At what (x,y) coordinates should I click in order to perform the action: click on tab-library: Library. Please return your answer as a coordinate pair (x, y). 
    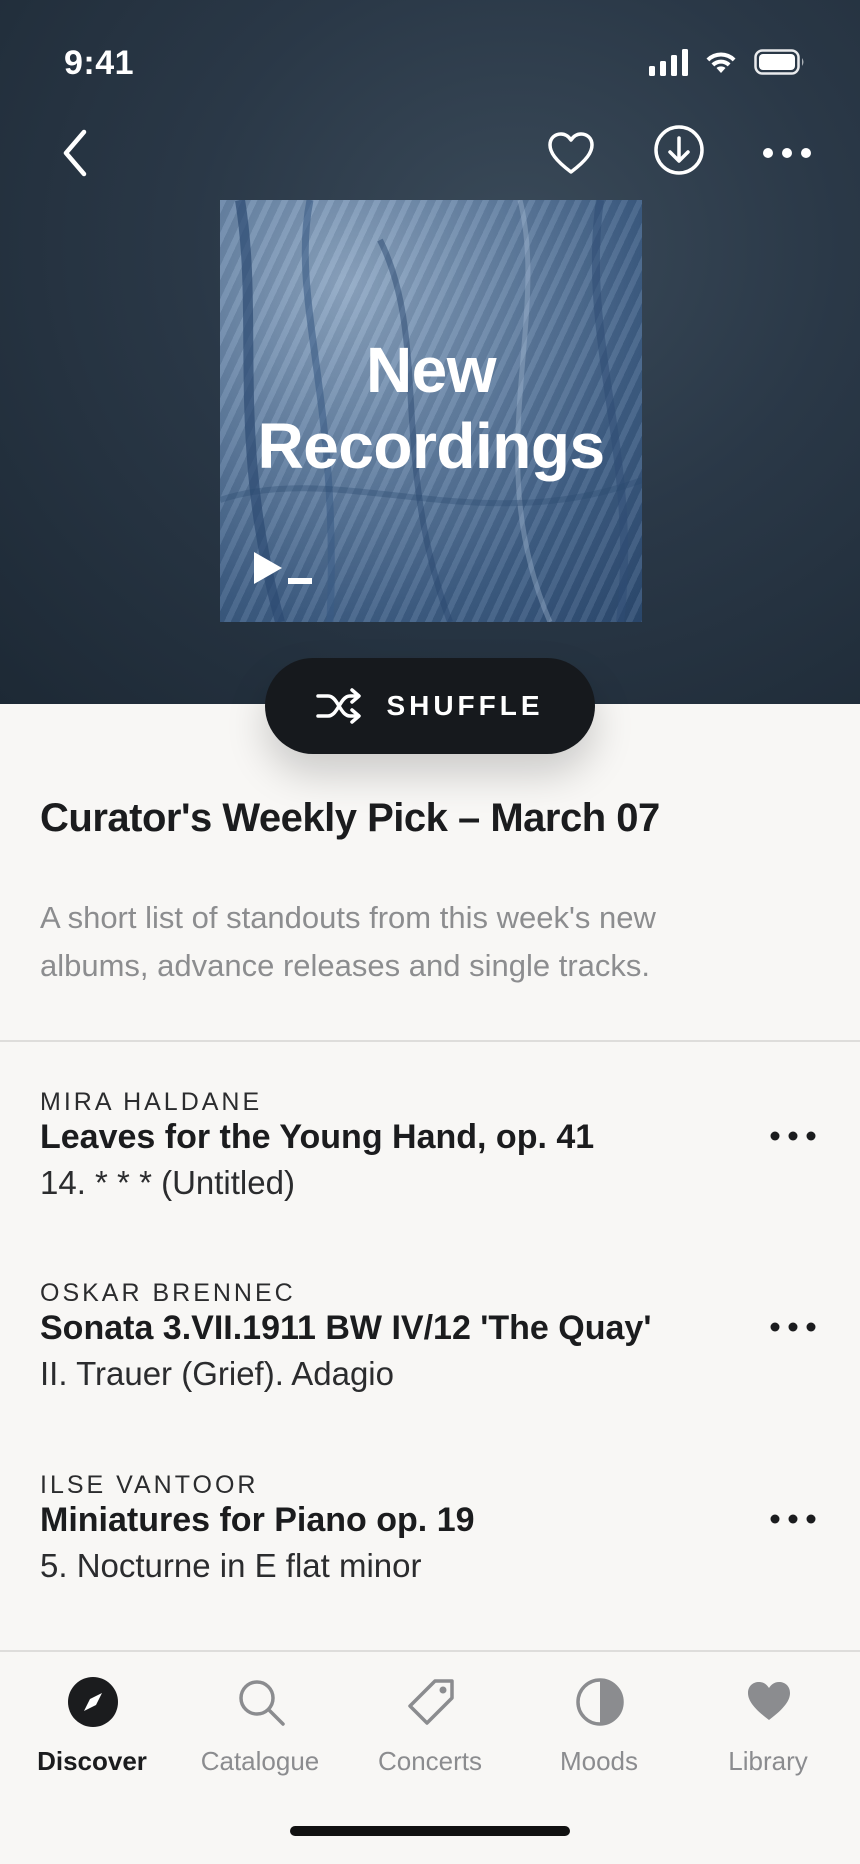
    Looking at the image, I should click on (768, 1717).